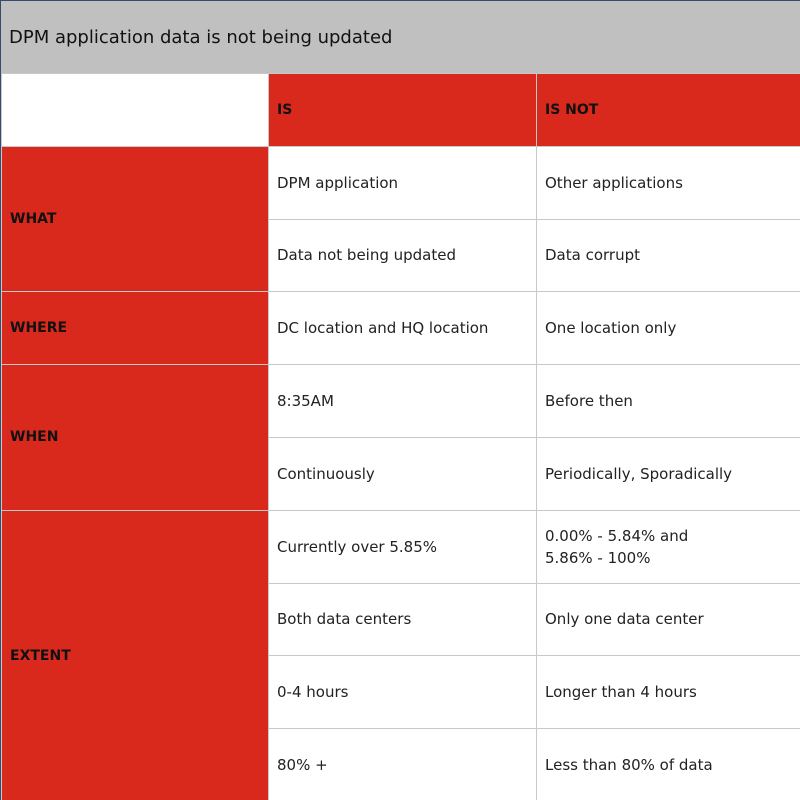 This screenshot has height=800, width=800. I want to click on cell-is-not: One location only, so click(668, 328).